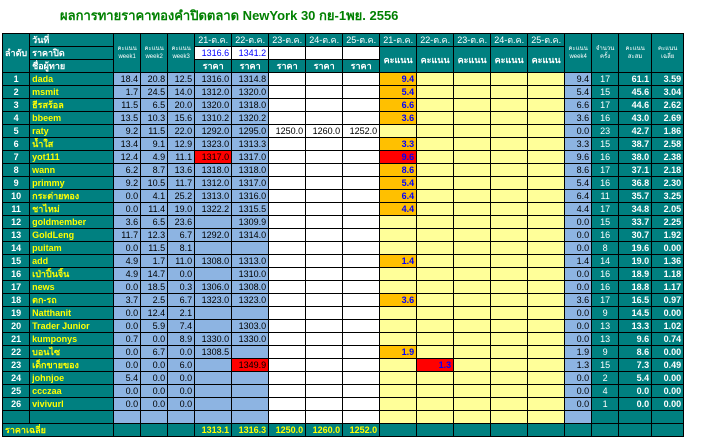  What do you see at coordinates (181, 105) in the screenshot?
I see `week3-cell: 20.0` at bounding box center [181, 105].